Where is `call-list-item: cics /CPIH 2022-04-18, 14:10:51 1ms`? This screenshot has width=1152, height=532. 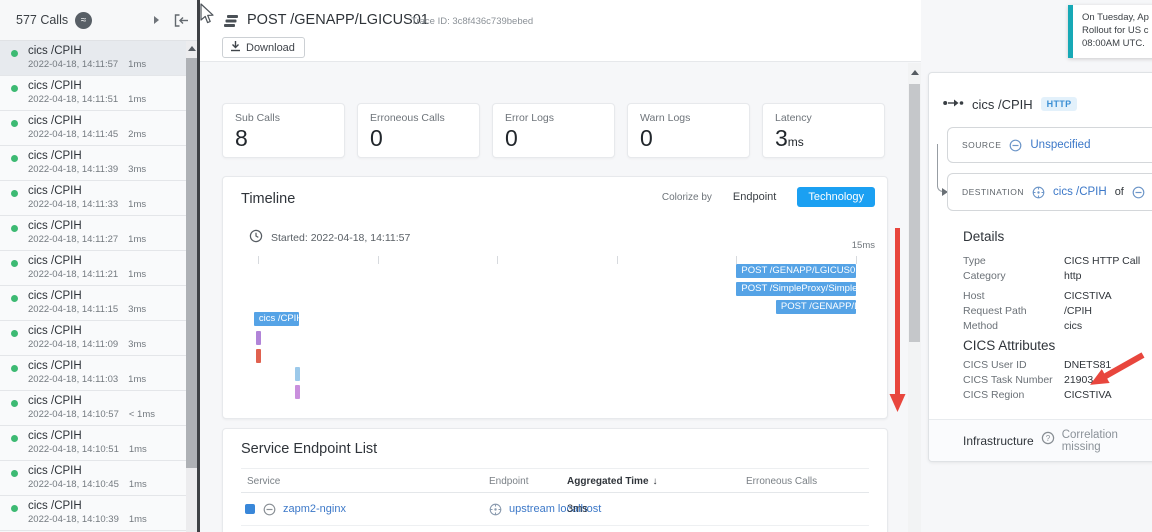
call-list-item: cics /CPIH 2022-04-18, 14:10:51 1ms is located at coordinates (93, 443).